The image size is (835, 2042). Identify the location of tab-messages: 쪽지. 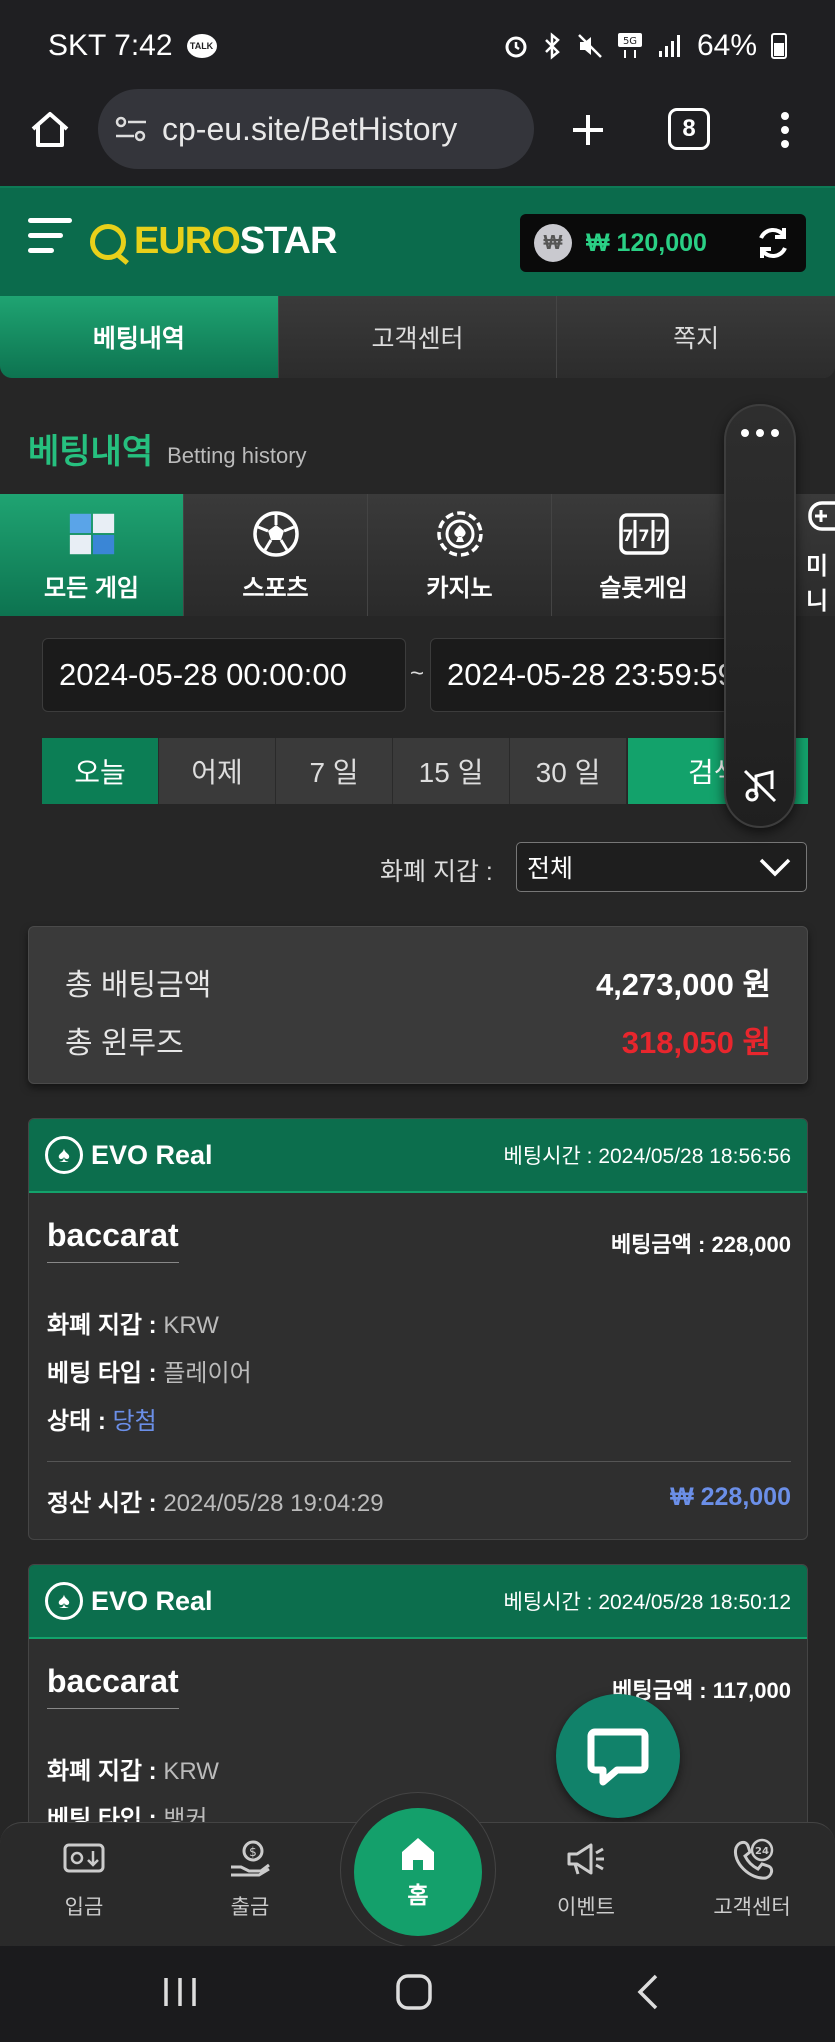
(696, 337).